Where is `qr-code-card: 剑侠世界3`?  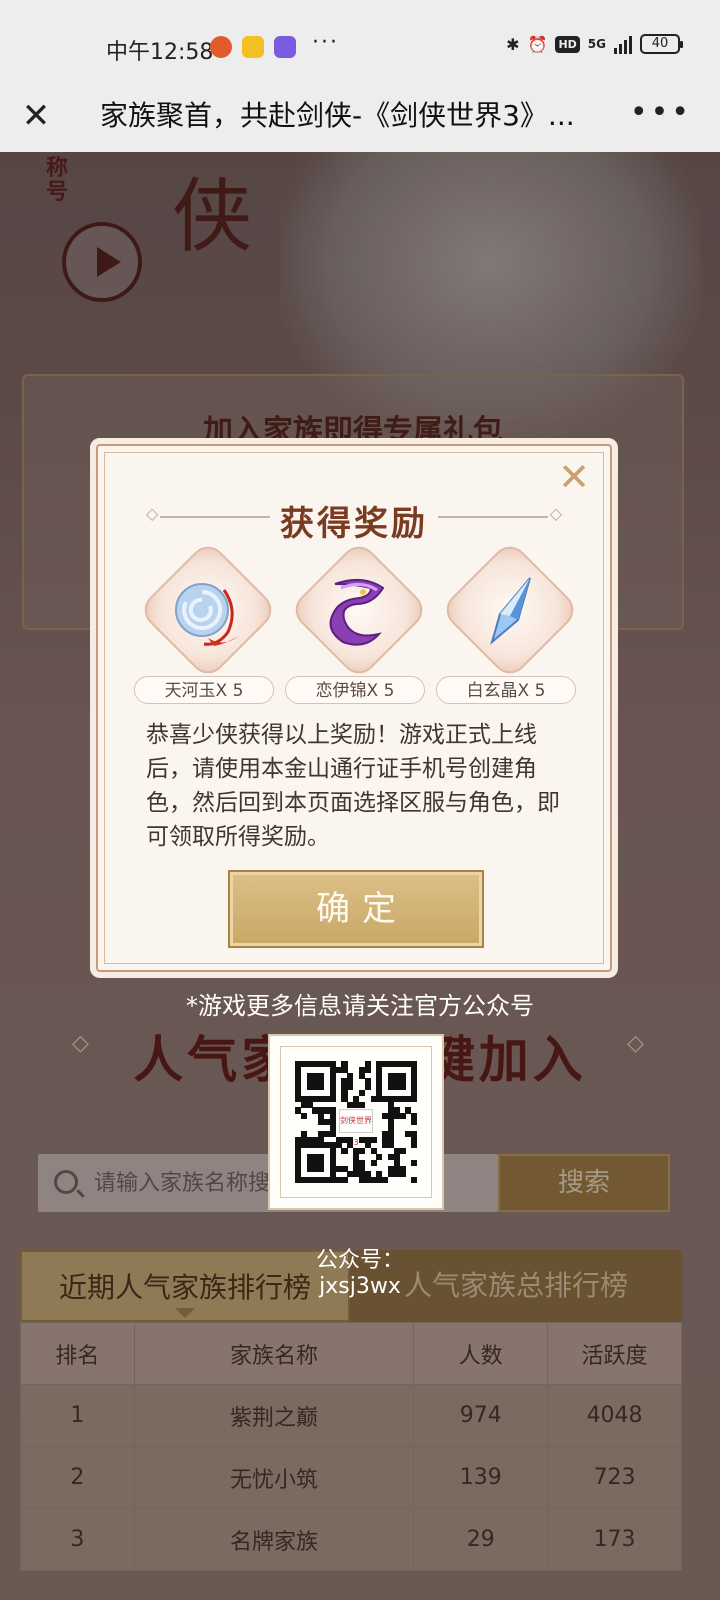 qr-code-card: 剑侠世界3 is located at coordinates (356, 1122).